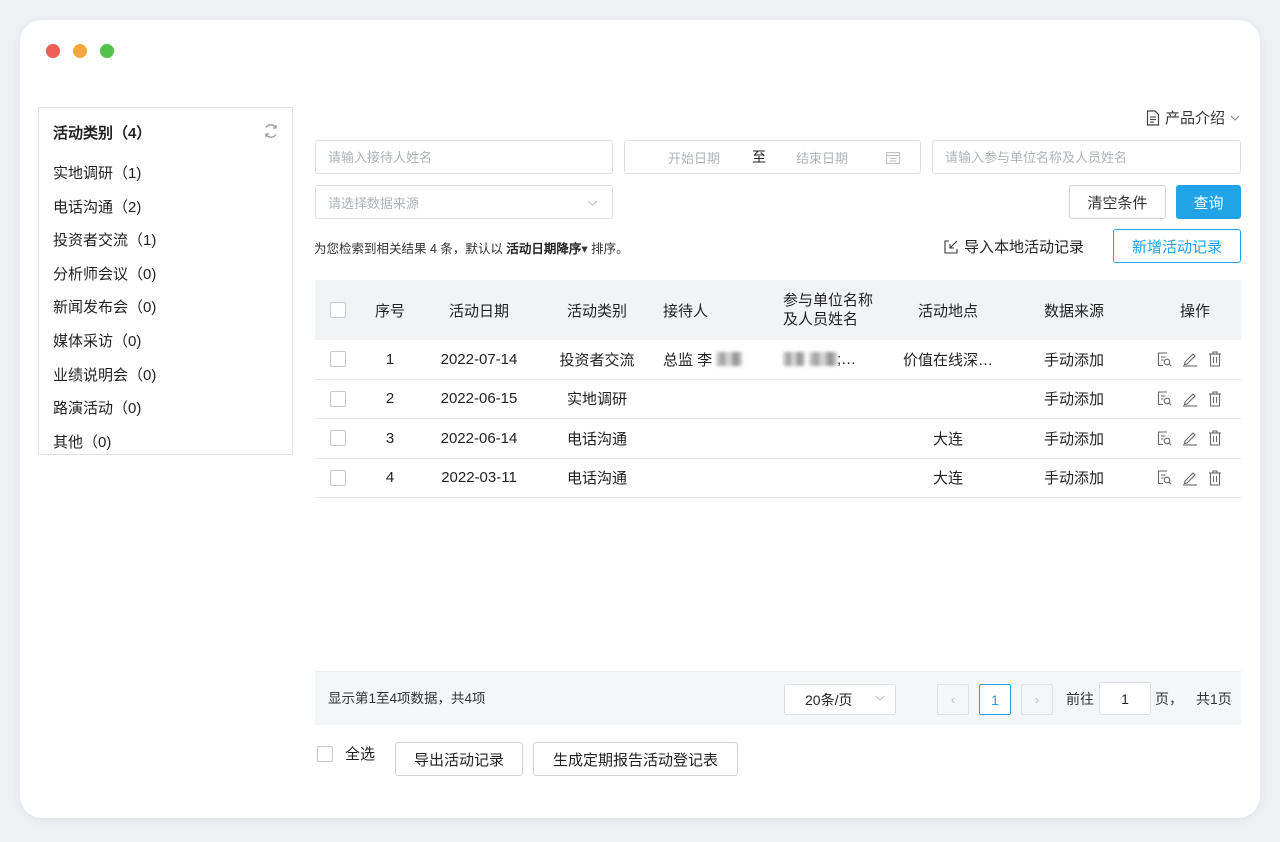  I want to click on sort-field: 活动日期降序, so click(543, 249).